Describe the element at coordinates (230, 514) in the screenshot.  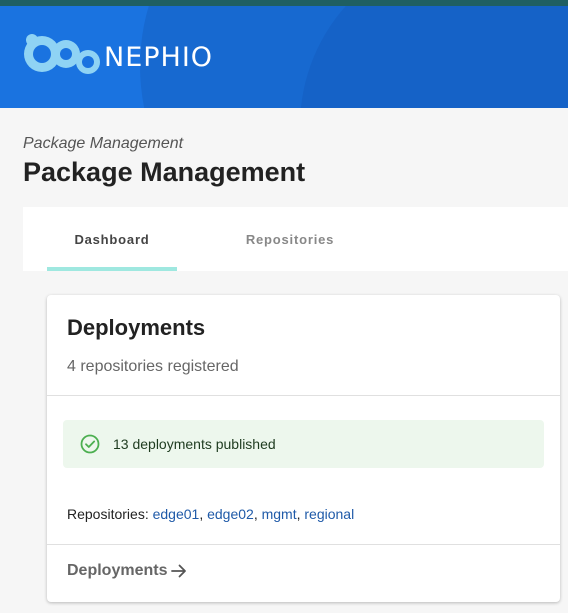
I see `repo-link-edge02: edge02` at that location.